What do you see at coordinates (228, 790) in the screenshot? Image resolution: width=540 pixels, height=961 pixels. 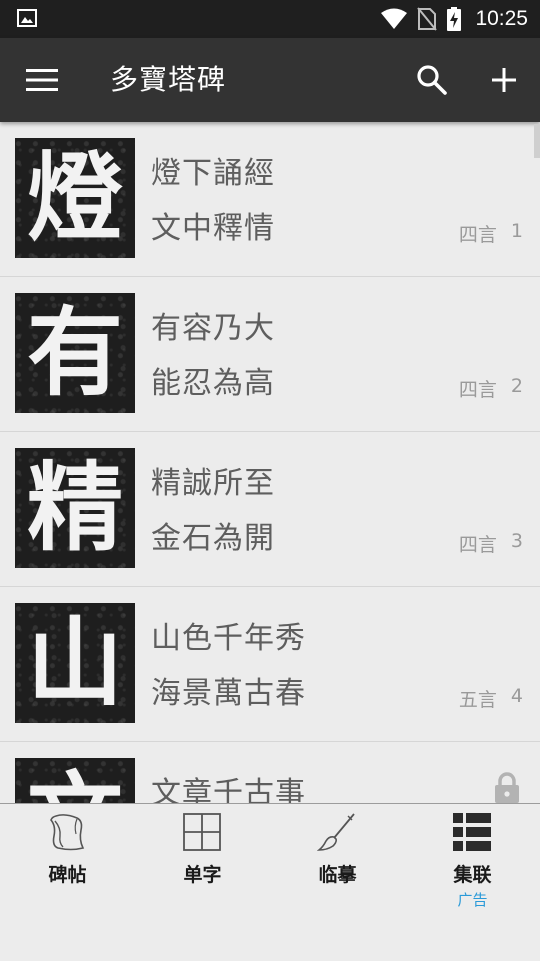 I see `couplet-line-1: 文章千古事` at bounding box center [228, 790].